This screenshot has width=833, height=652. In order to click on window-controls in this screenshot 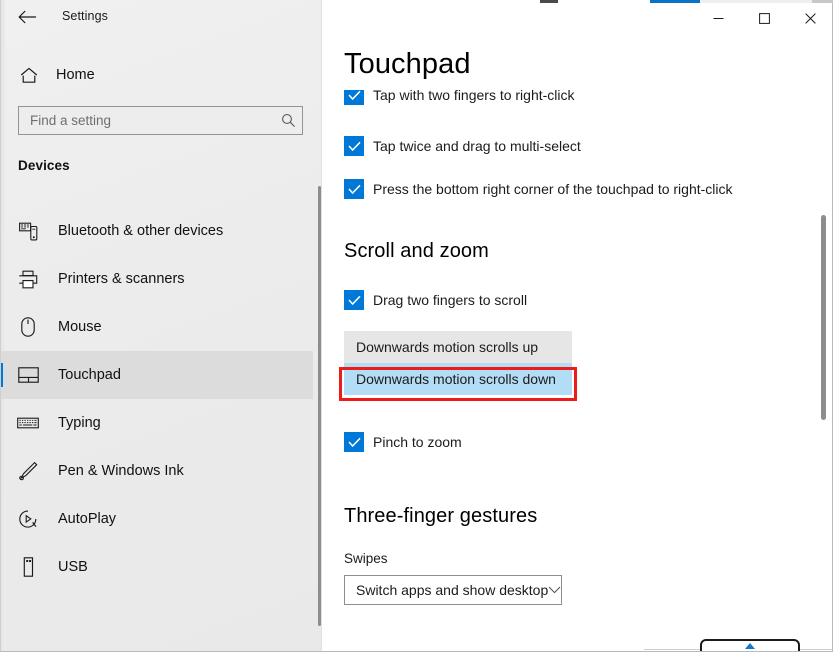, I will do `click(764, 18)`.